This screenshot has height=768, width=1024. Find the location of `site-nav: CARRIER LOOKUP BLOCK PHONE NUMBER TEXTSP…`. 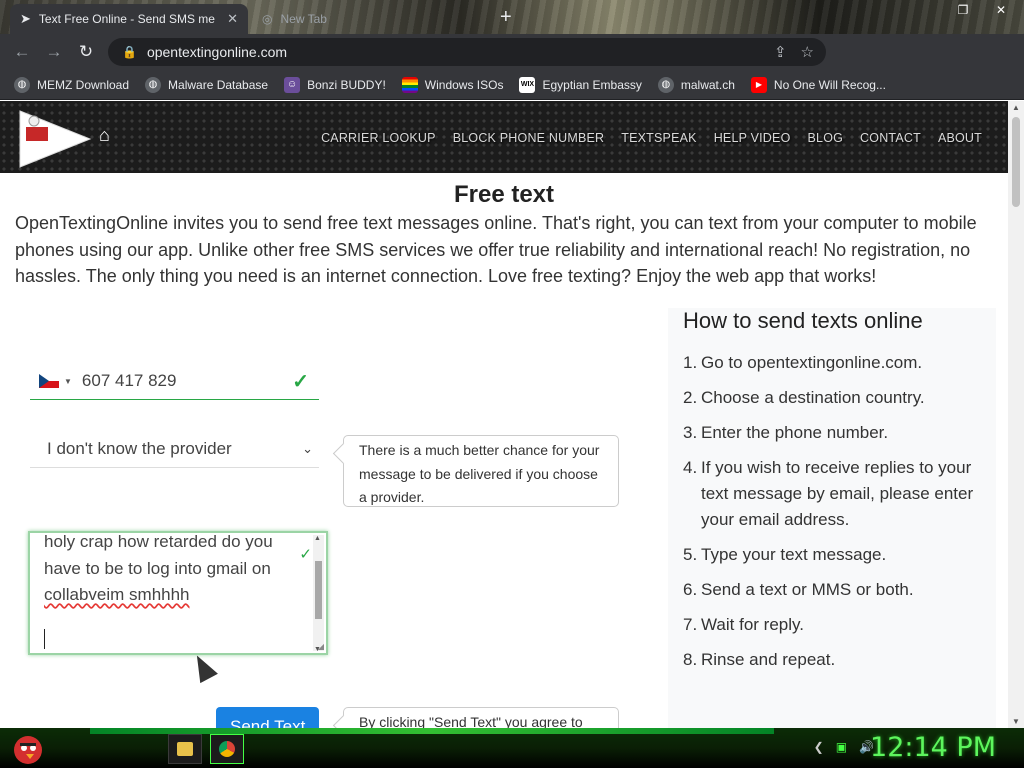

site-nav: CARRIER LOOKUP BLOCK PHONE NUMBER TEXTSP… is located at coordinates (651, 138).